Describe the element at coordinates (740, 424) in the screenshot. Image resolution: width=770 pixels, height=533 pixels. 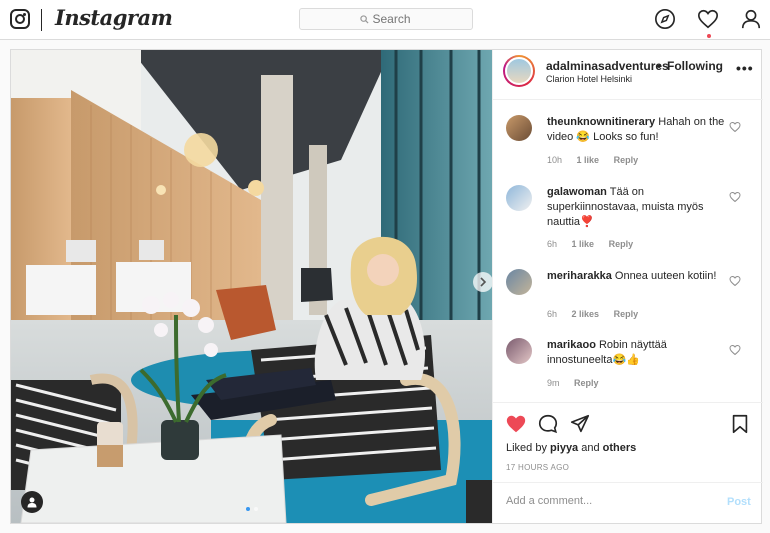
I see `bookmark-icon` at that location.